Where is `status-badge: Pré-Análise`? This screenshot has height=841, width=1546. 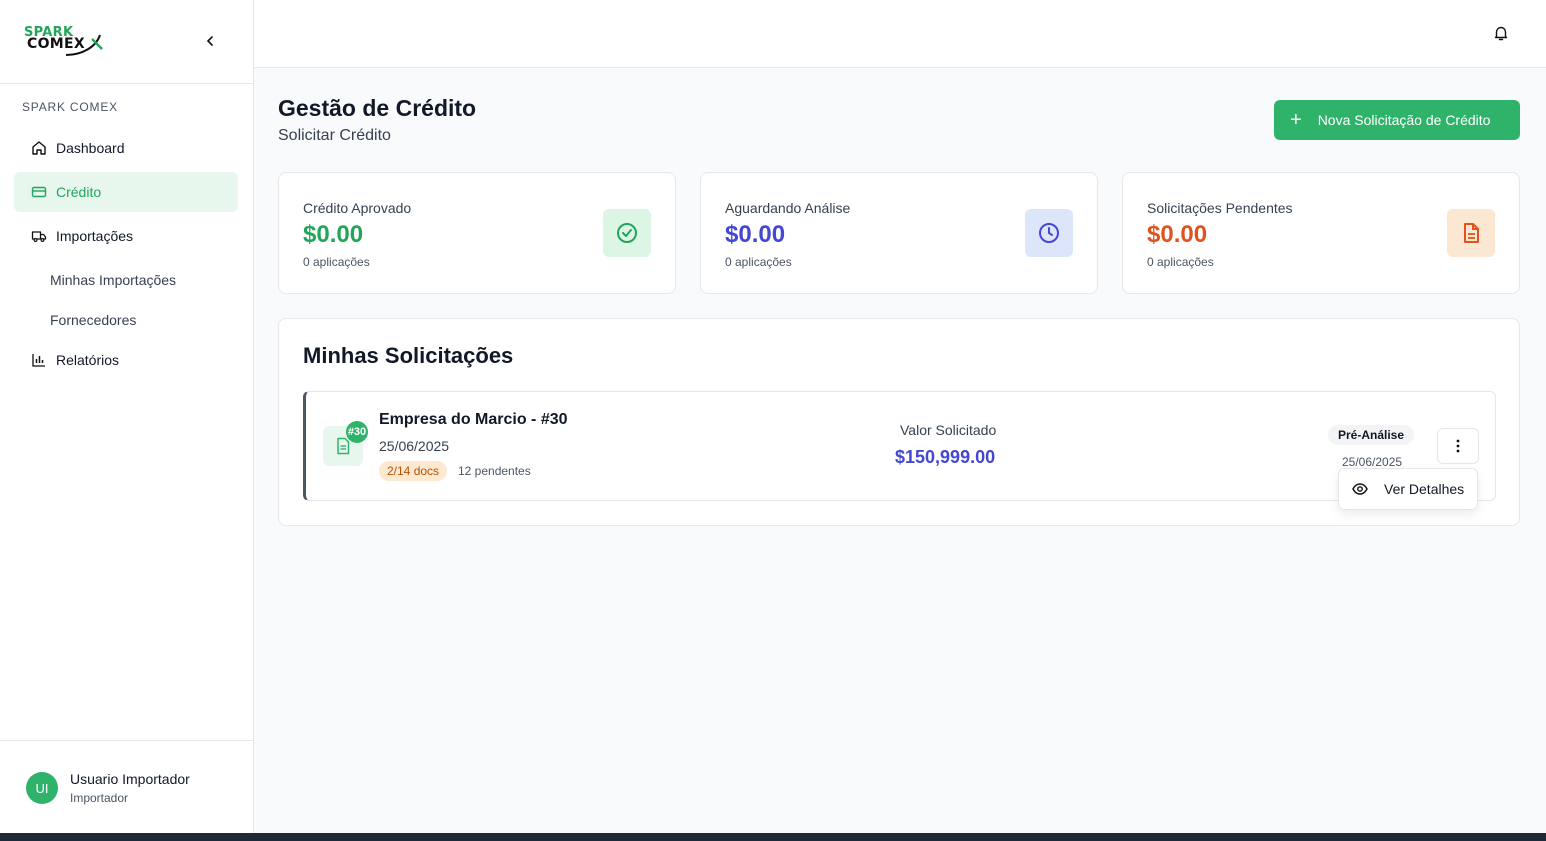 status-badge: Pré-Análise is located at coordinates (1371, 435).